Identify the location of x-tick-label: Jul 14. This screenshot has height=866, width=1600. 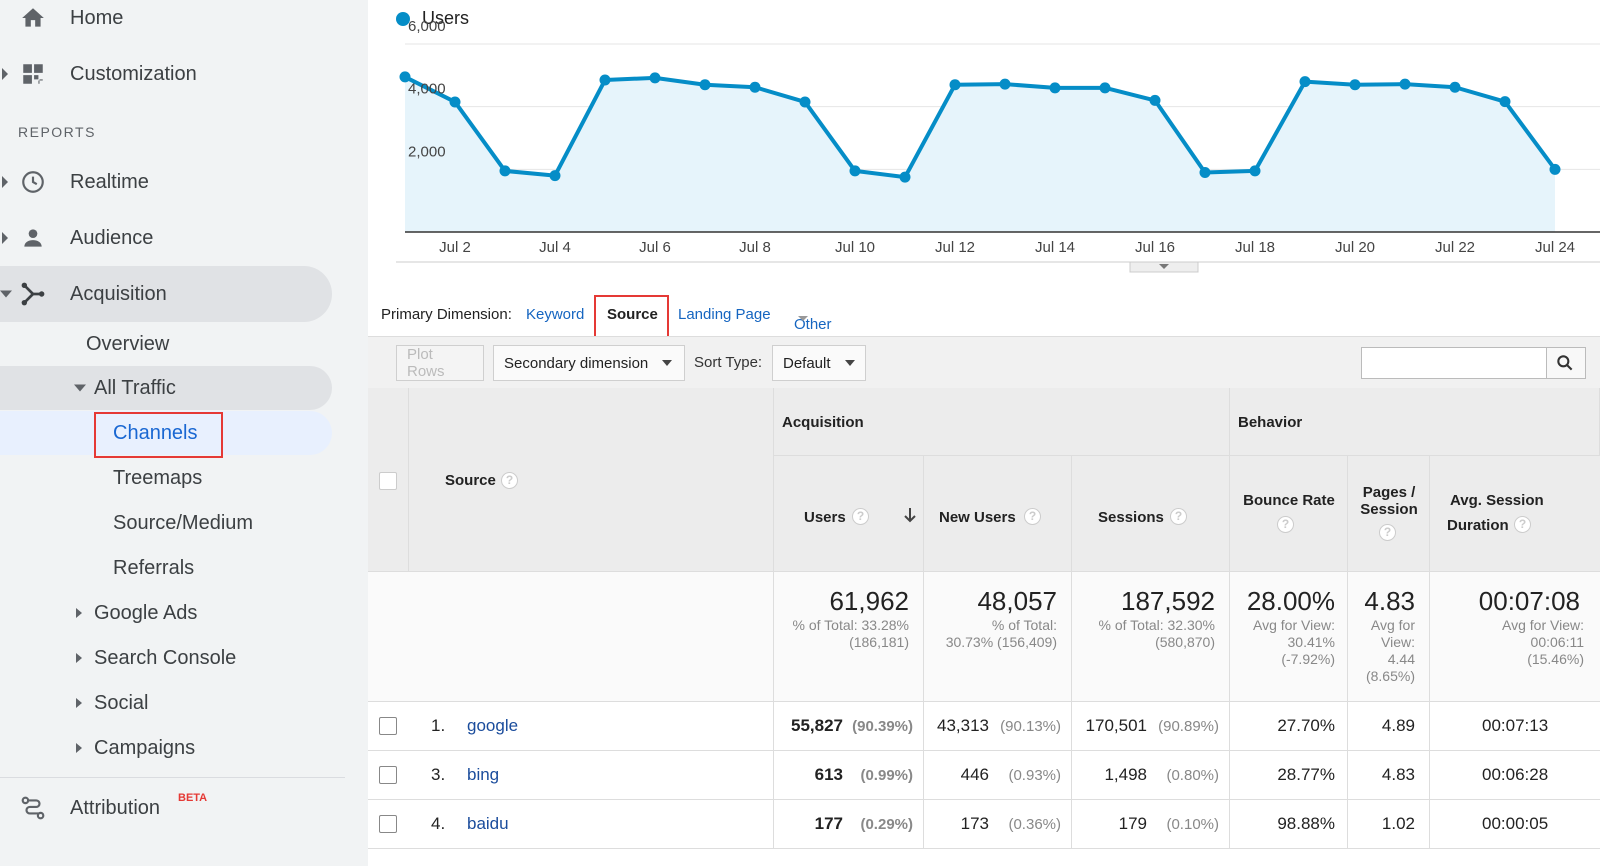
(1055, 247).